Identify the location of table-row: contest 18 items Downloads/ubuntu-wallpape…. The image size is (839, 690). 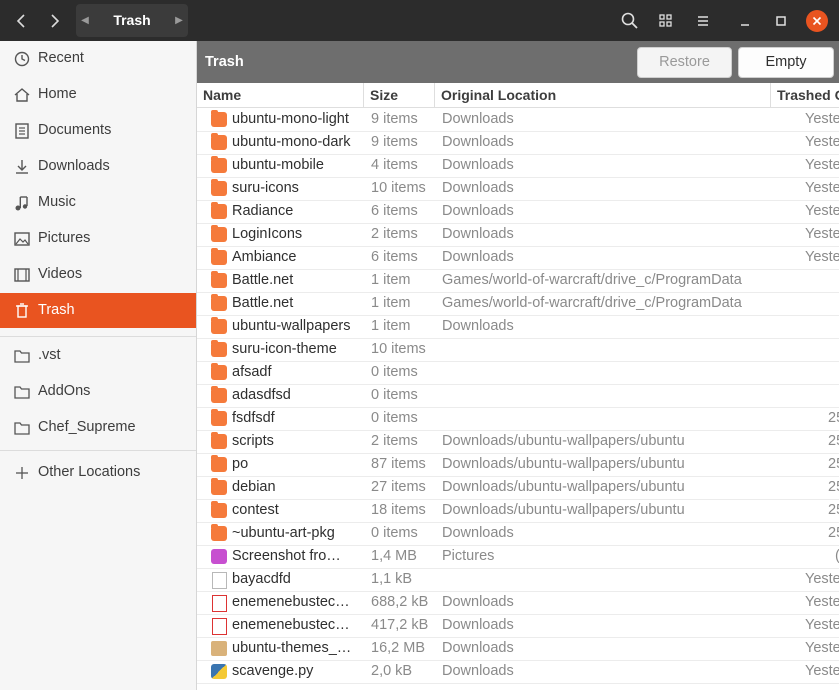
(518, 511).